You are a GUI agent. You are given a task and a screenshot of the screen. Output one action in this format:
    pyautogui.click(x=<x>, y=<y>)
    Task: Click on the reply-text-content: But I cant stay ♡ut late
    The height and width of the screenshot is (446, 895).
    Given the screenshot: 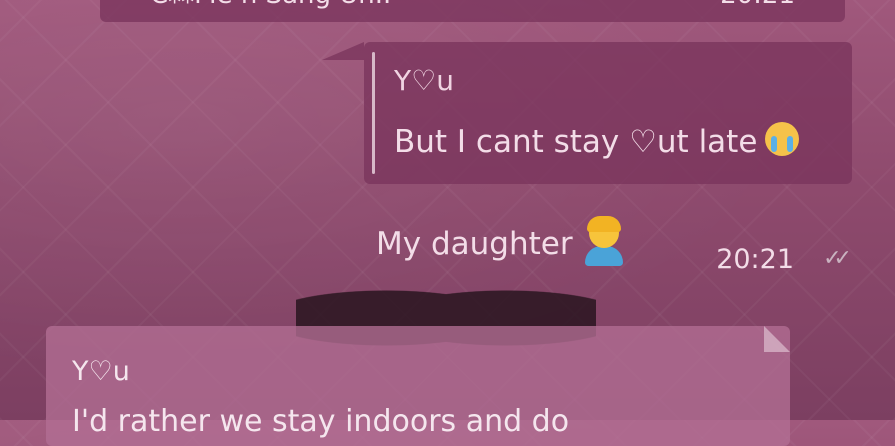 What is the action you would take?
    pyautogui.click(x=576, y=142)
    